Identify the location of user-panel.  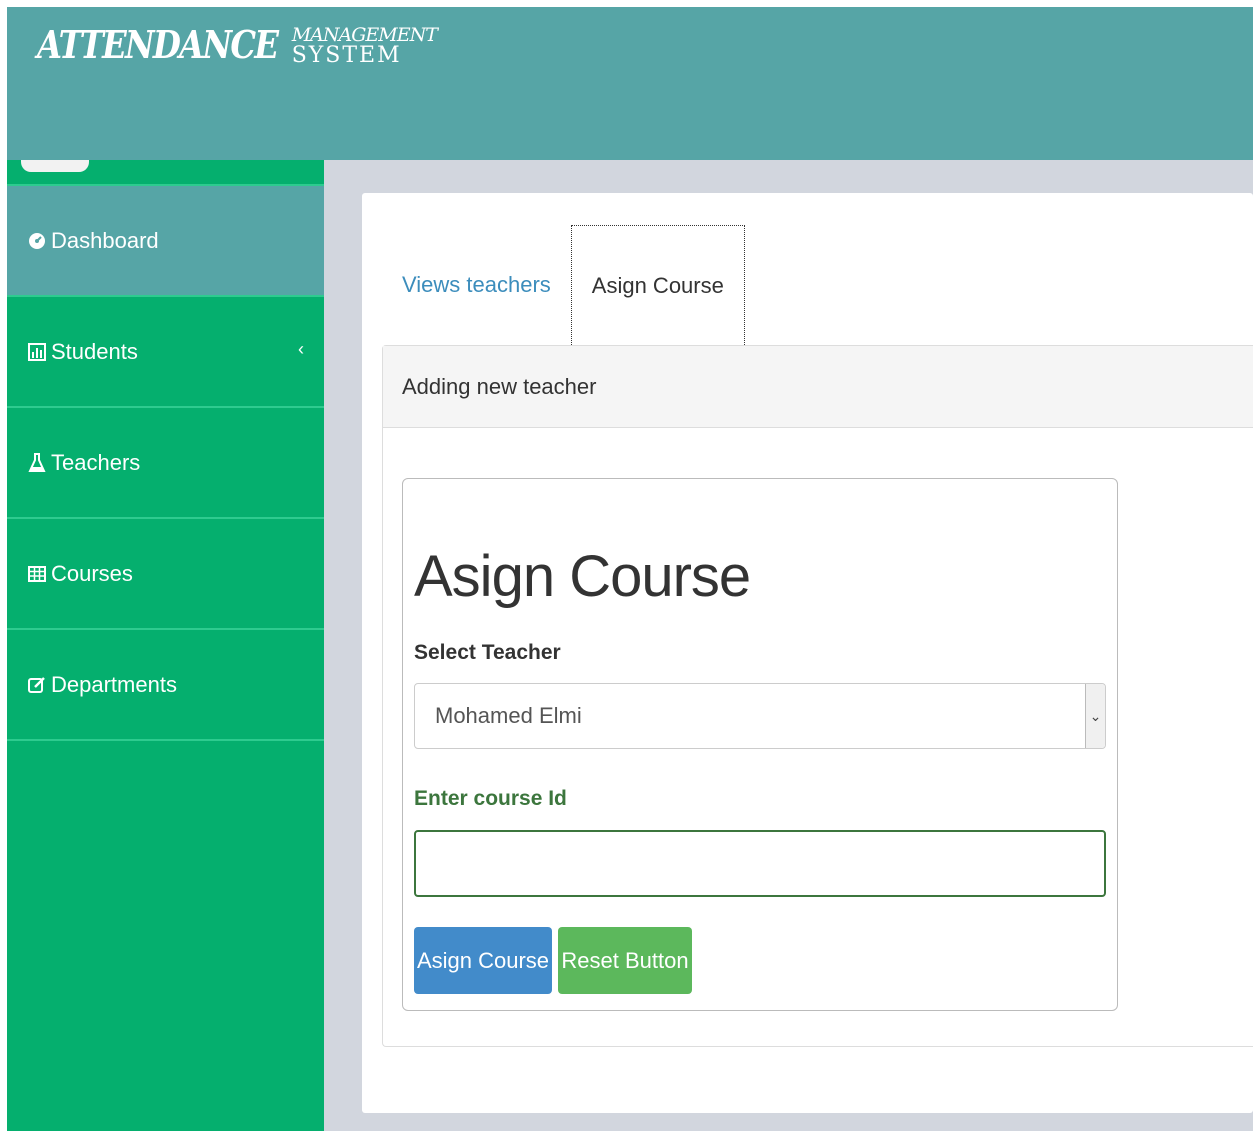
(165, 173).